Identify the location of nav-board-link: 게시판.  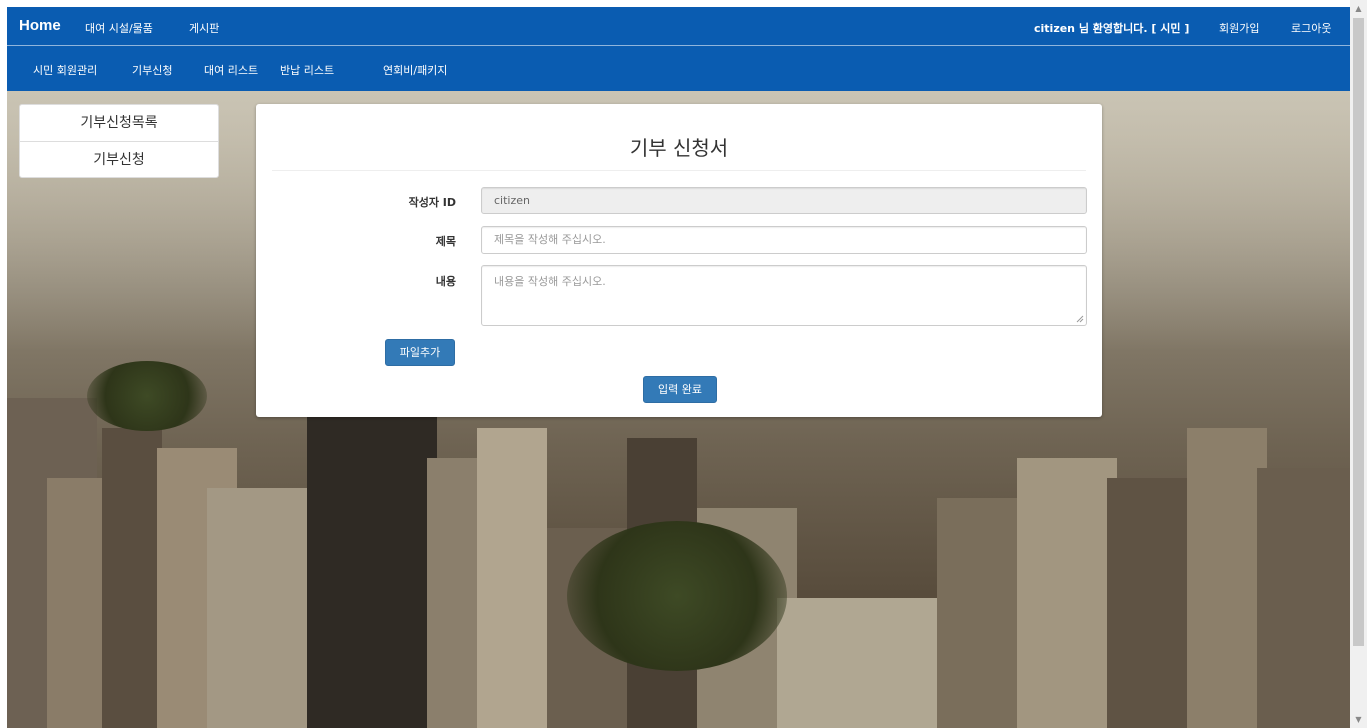
(204, 28).